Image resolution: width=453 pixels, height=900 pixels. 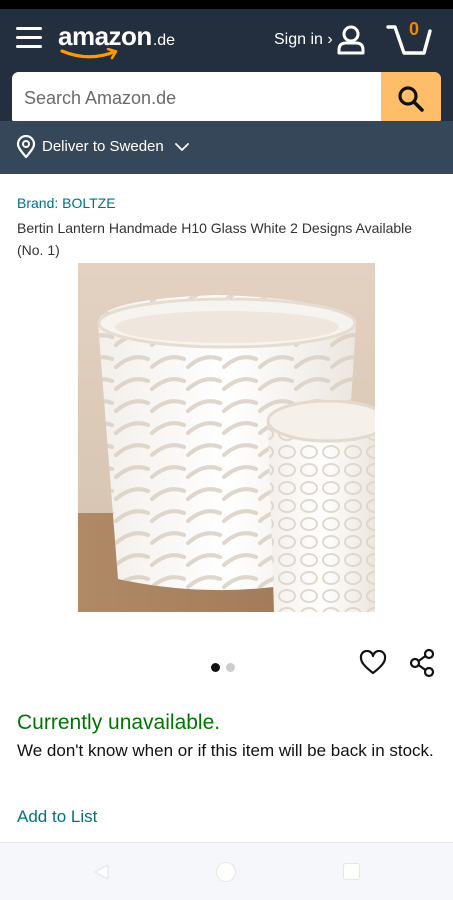 What do you see at coordinates (413, 29) in the screenshot?
I see `cart-count: 0` at bounding box center [413, 29].